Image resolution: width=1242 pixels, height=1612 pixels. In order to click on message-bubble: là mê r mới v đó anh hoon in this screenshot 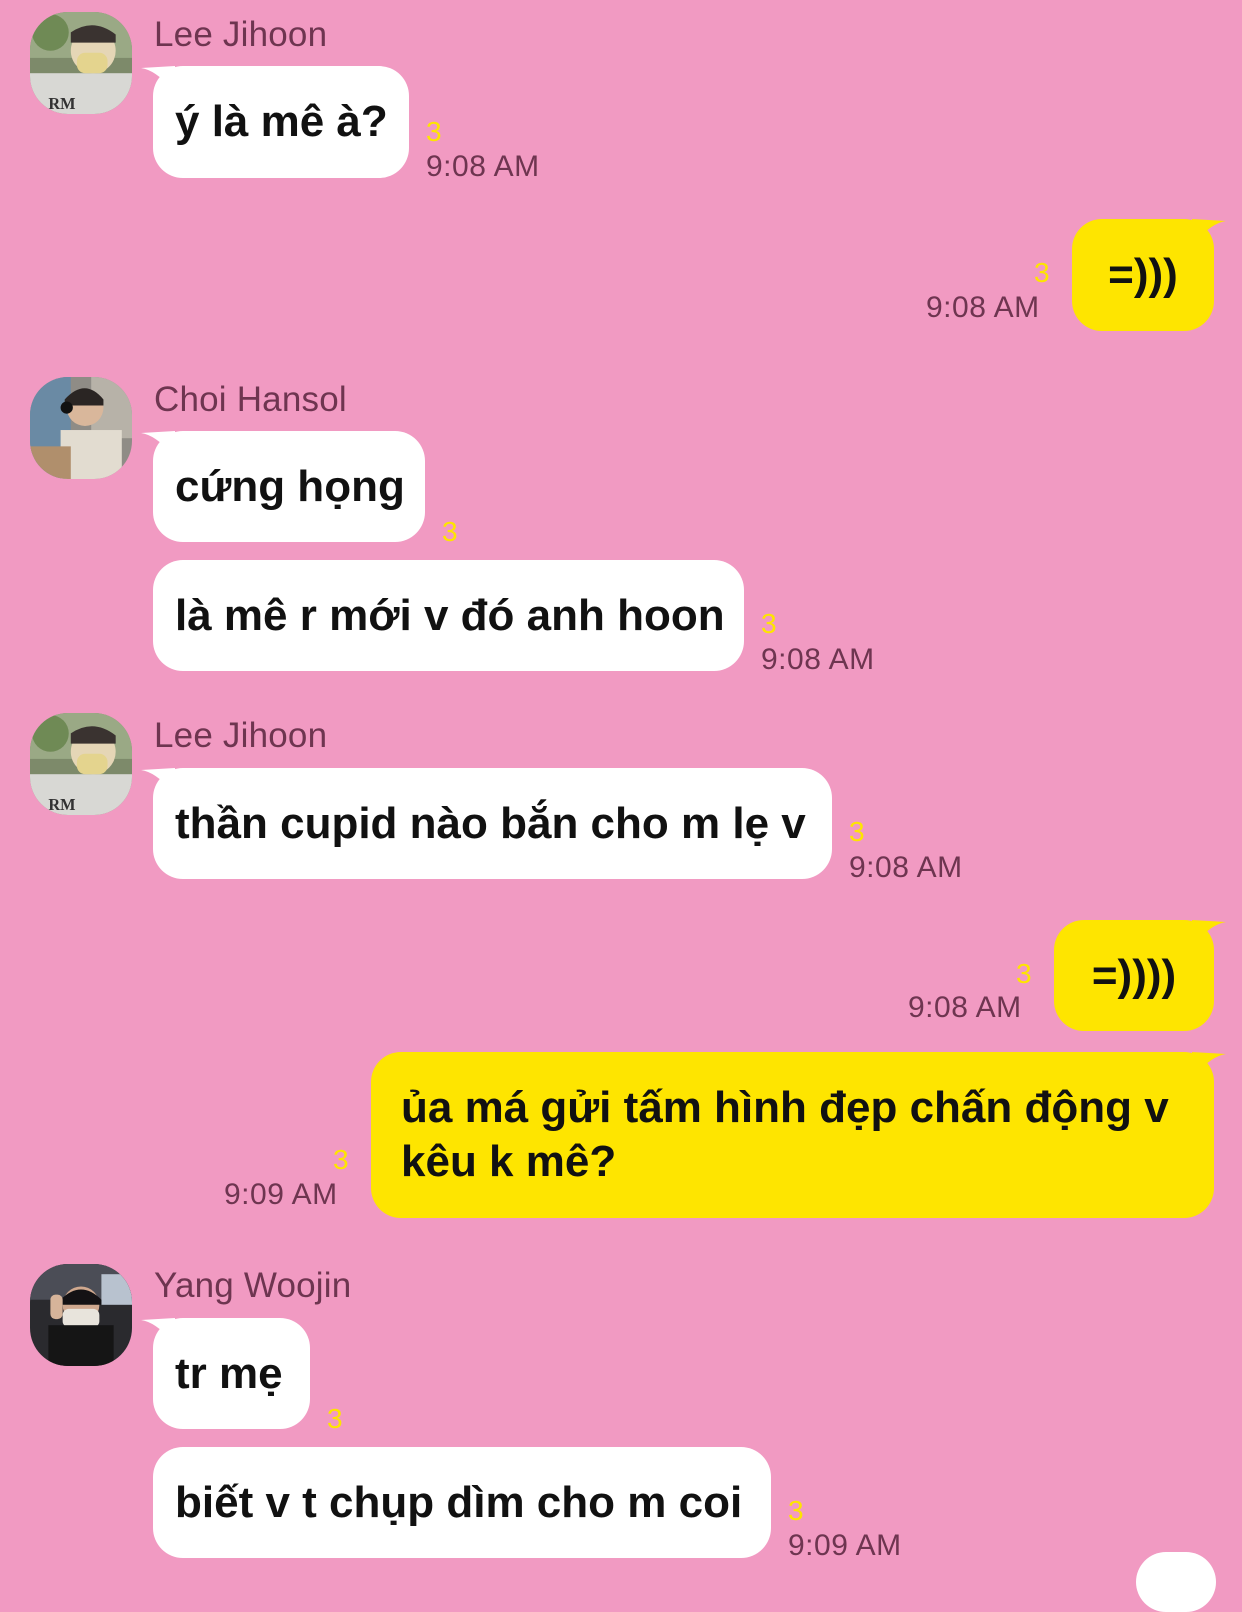, I will do `click(448, 615)`.